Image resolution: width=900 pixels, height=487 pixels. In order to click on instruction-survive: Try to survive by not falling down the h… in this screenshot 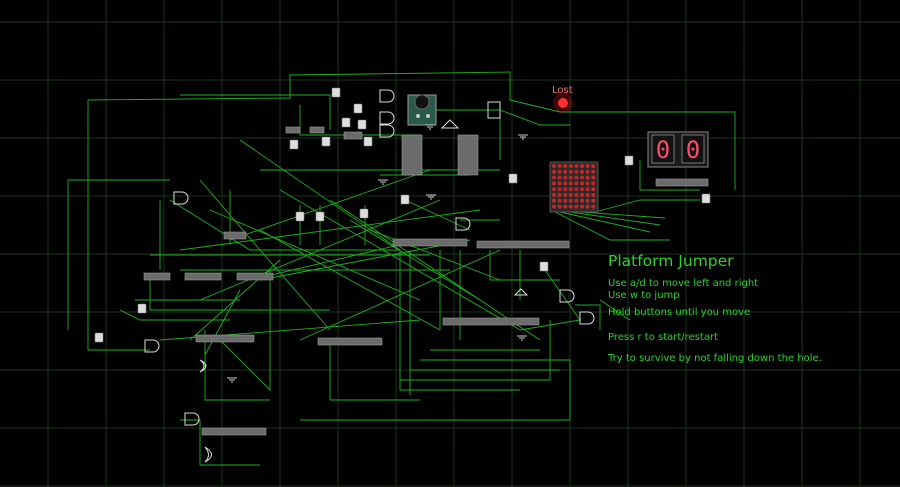, I will do `click(715, 358)`.